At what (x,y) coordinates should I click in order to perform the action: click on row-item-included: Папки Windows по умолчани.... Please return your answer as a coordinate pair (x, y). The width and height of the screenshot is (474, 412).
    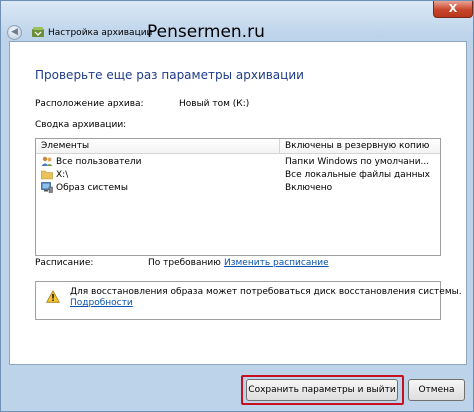
    Looking at the image, I should click on (357, 162).